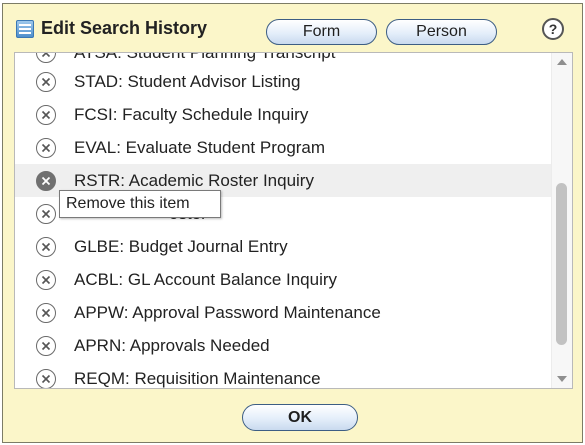  What do you see at coordinates (191, 114) in the screenshot?
I see `list-item-label: FCSI: Faculty Schedule Inquiry` at bounding box center [191, 114].